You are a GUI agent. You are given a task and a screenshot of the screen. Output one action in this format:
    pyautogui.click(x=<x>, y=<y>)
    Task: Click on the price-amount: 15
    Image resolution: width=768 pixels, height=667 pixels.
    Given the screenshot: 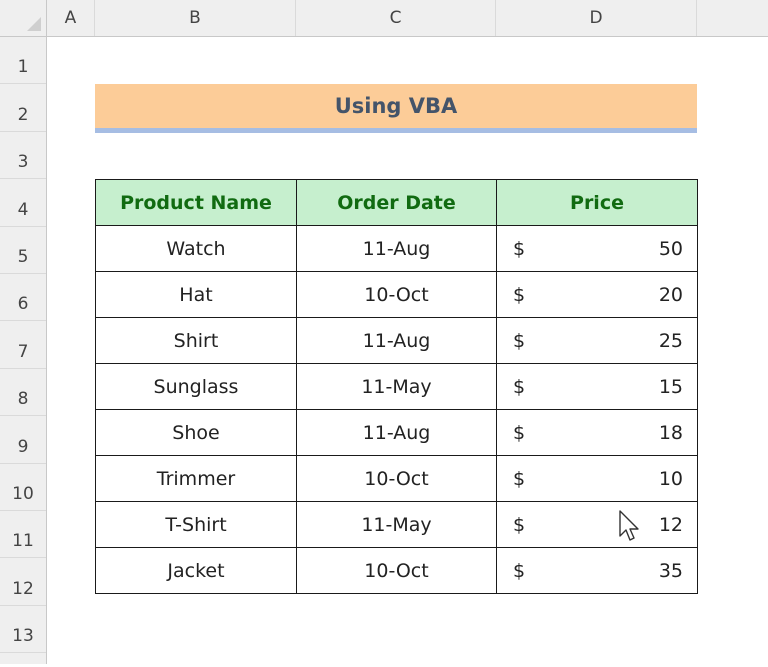 What is the action you would take?
    pyautogui.click(x=670, y=386)
    